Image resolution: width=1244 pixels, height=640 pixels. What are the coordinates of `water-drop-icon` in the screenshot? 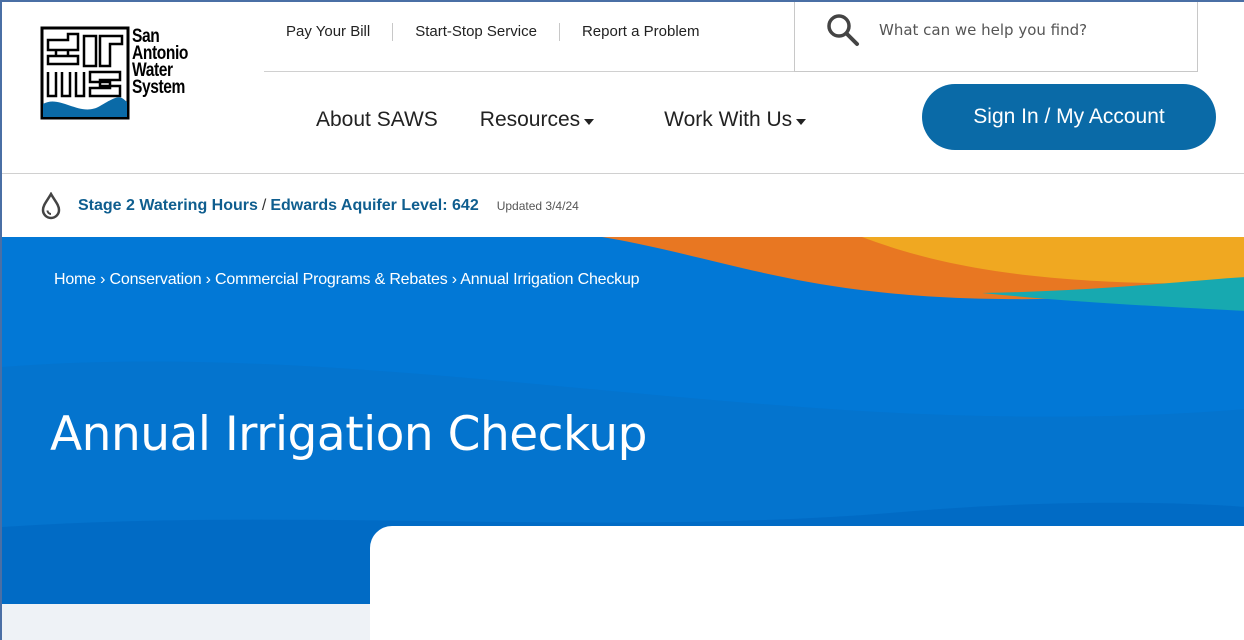 It's located at (51, 205).